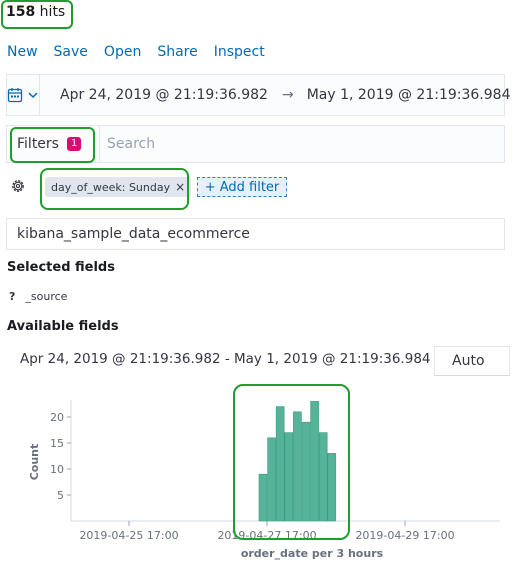  Describe the element at coordinates (255, 234) in the screenshot. I see `index-pattern-selector: kibana_sample_data_ecommerce` at that location.